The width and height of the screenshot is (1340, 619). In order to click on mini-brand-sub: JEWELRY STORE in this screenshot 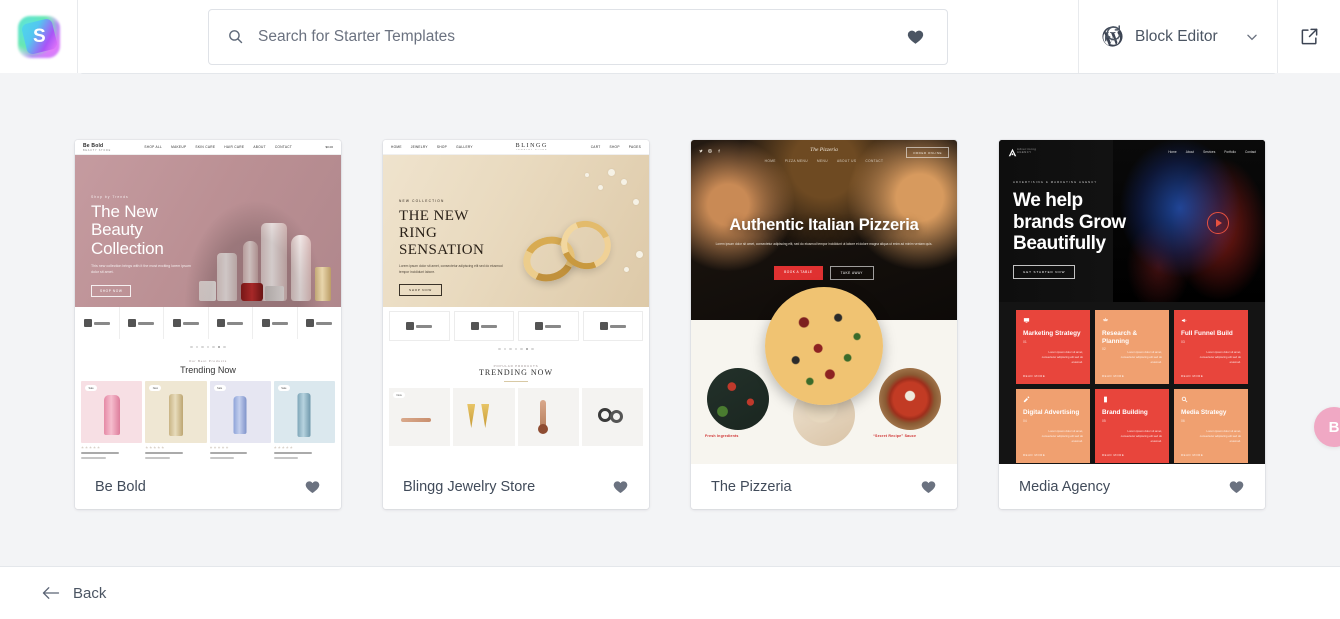, I will do `click(532, 150)`.